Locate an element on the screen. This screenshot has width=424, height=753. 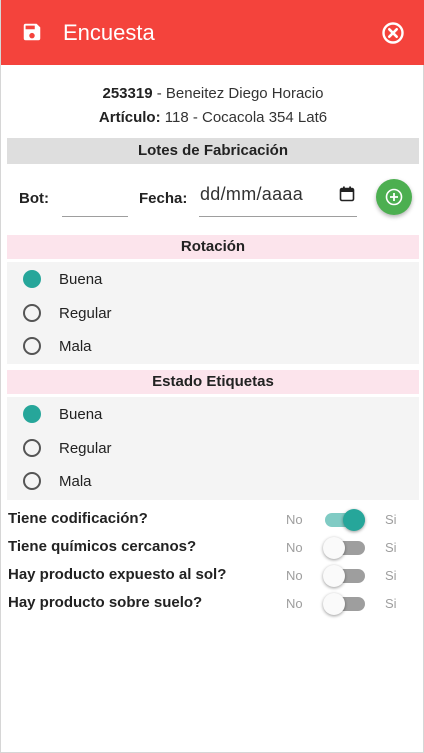
lotes-section-title: Lotes de Fabricación is located at coordinates (213, 151).